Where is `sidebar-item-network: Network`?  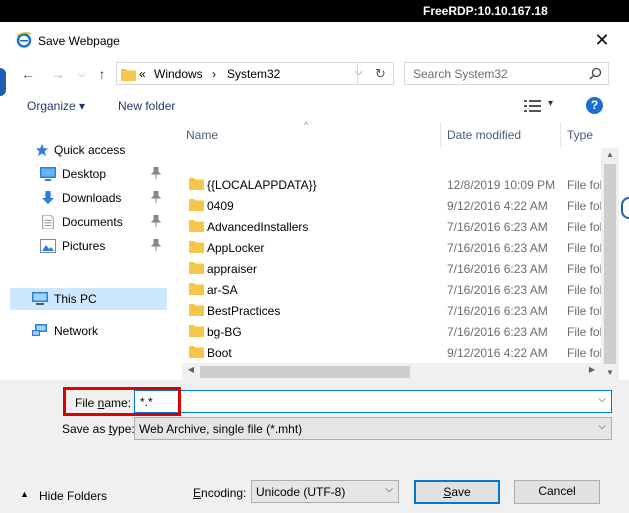
sidebar-item-network: Network is located at coordinates (88, 331).